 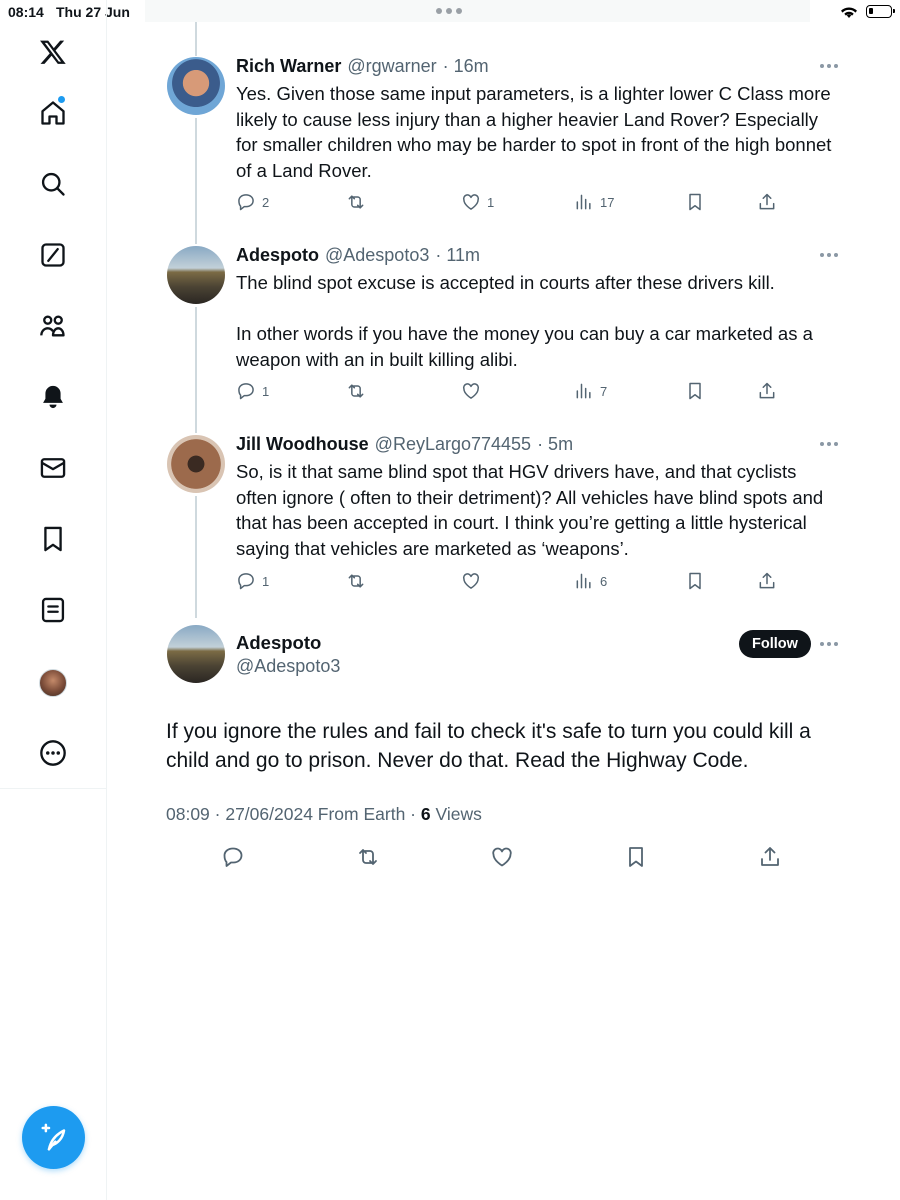 What do you see at coordinates (302, 444) in the screenshot?
I see `author-name: Jill Woodhouse` at bounding box center [302, 444].